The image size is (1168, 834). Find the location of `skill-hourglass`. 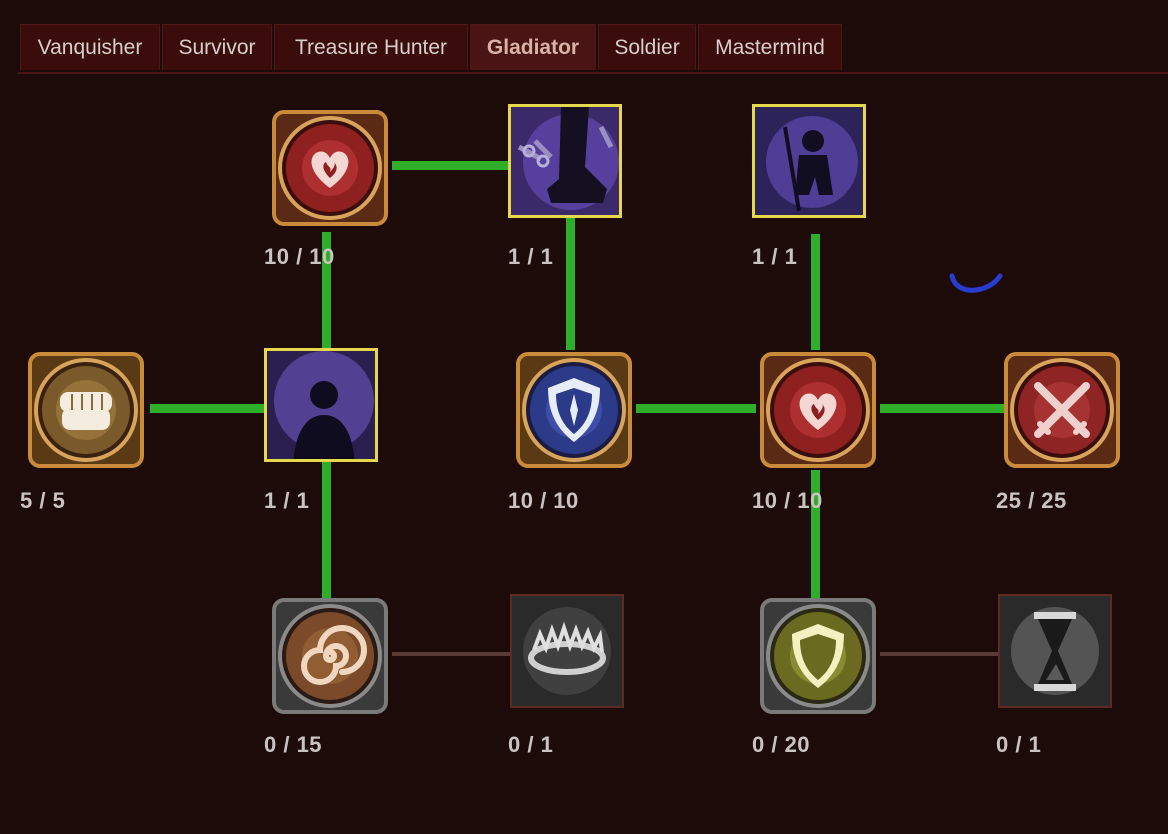

skill-hourglass is located at coordinates (1055, 651).